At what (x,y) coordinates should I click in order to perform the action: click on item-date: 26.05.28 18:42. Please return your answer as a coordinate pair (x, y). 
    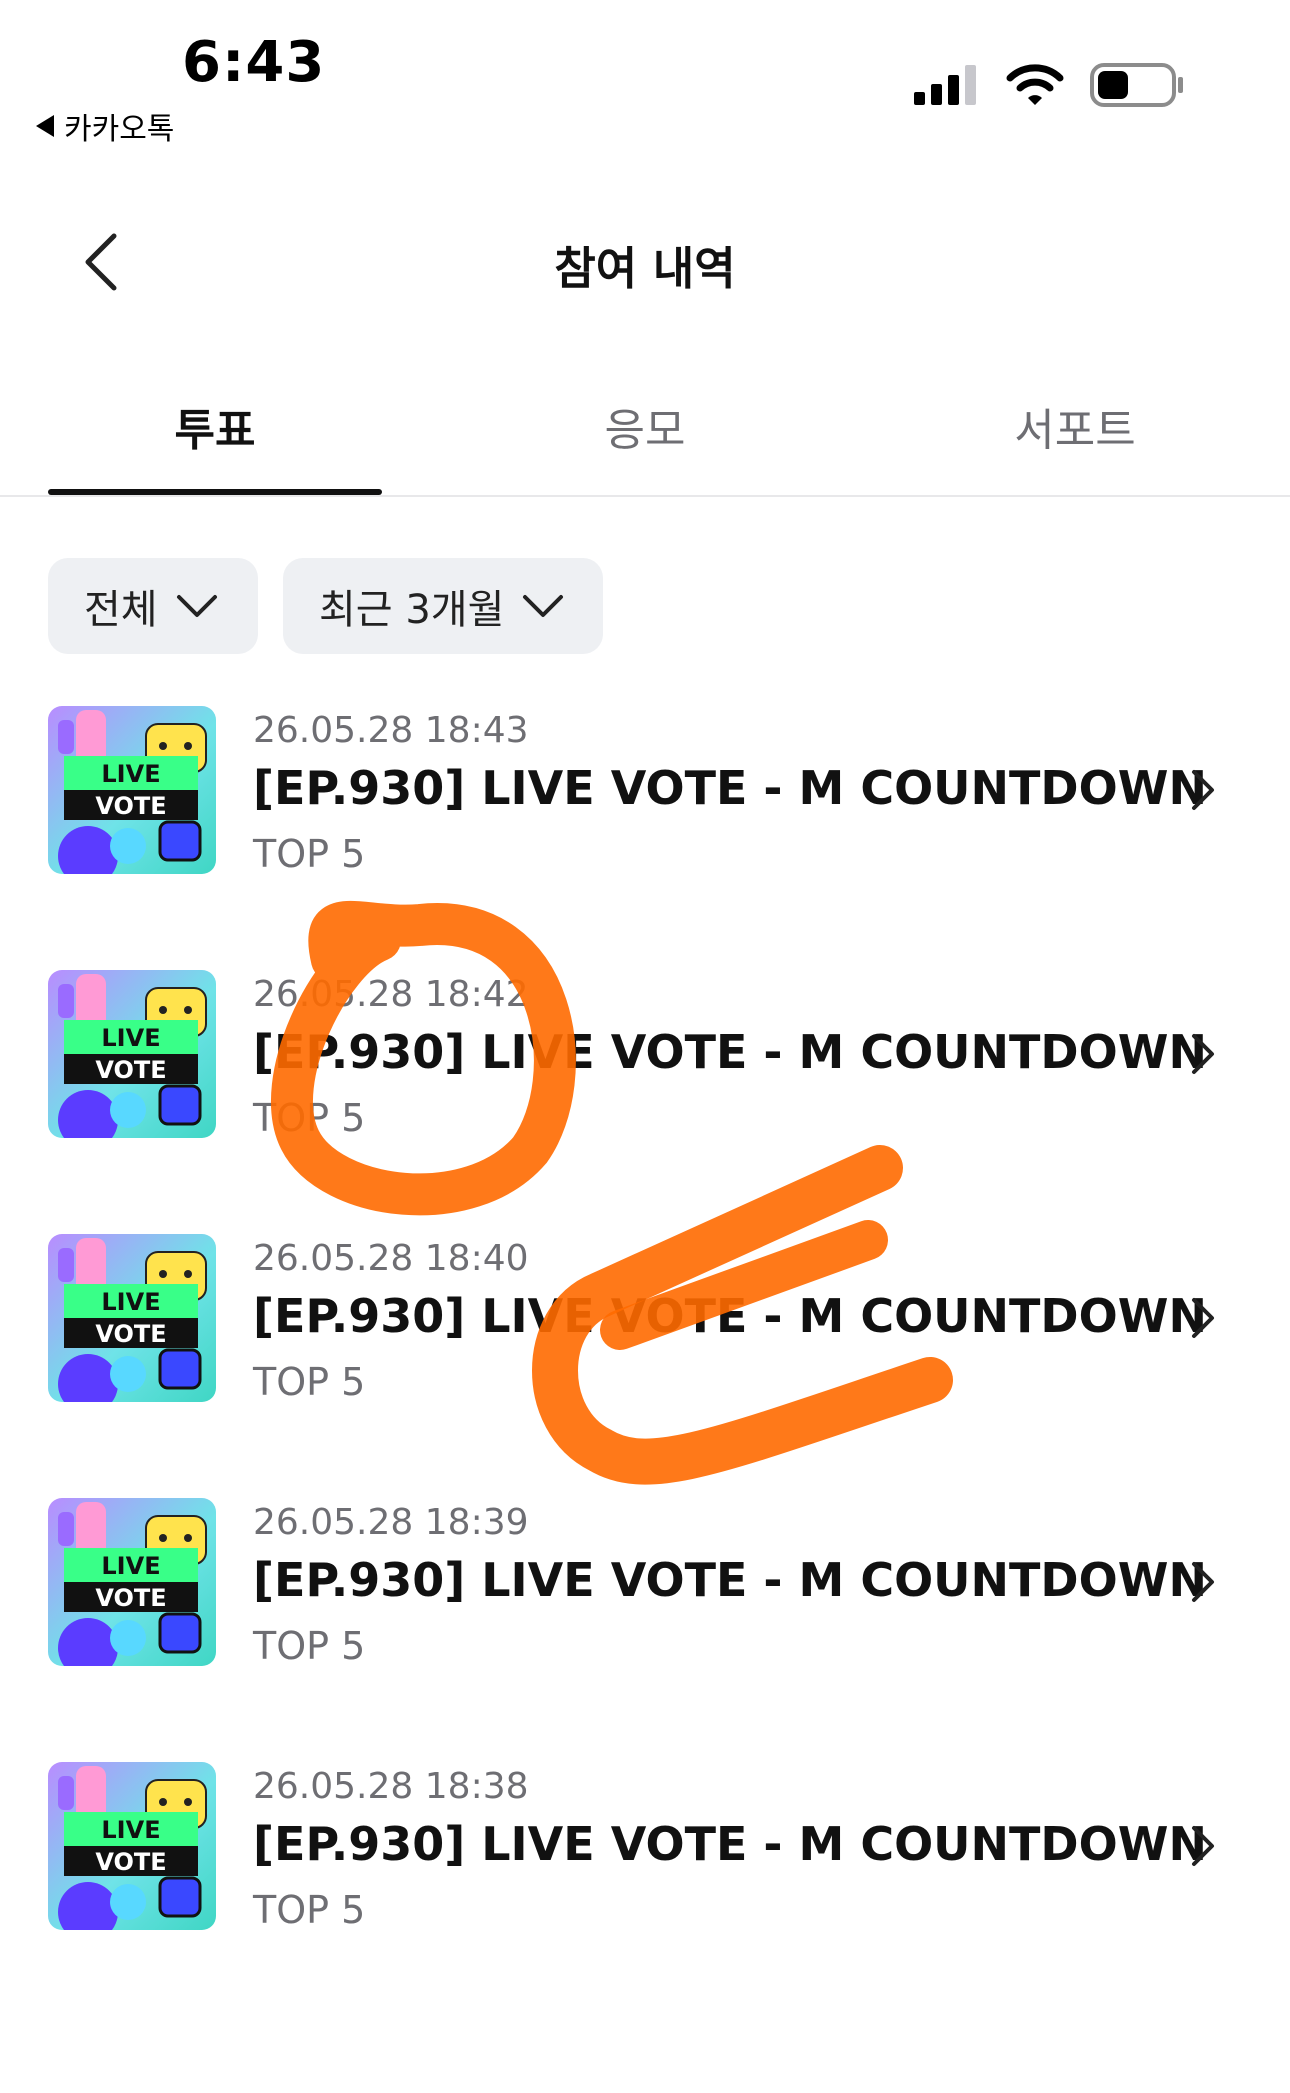
    Looking at the image, I should click on (391, 994).